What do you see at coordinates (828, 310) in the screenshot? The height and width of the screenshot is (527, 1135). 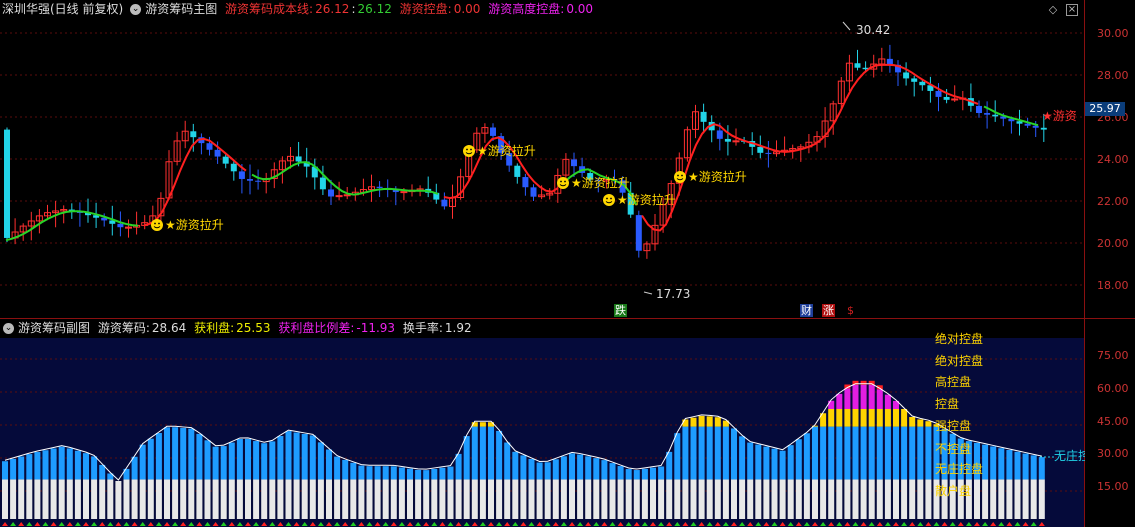 I see `event-marker-rise: 涨` at bounding box center [828, 310].